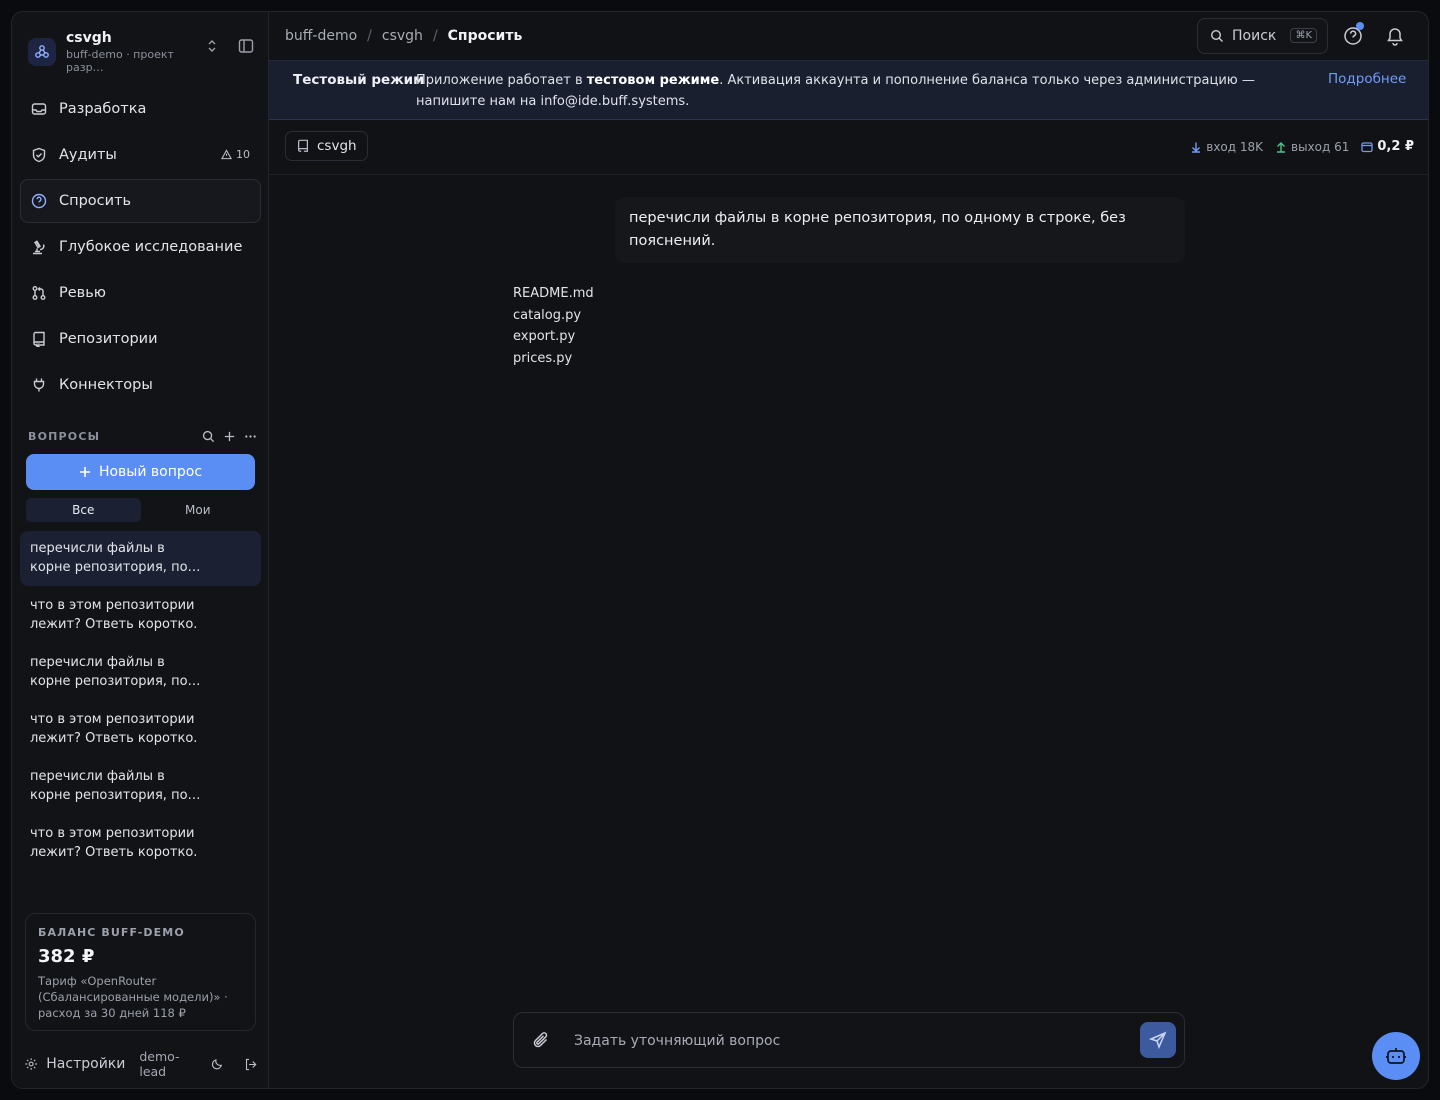 The width and height of the screenshot is (1440, 1100). What do you see at coordinates (541, 1042) in the screenshot?
I see `paperclip-icon` at bounding box center [541, 1042].